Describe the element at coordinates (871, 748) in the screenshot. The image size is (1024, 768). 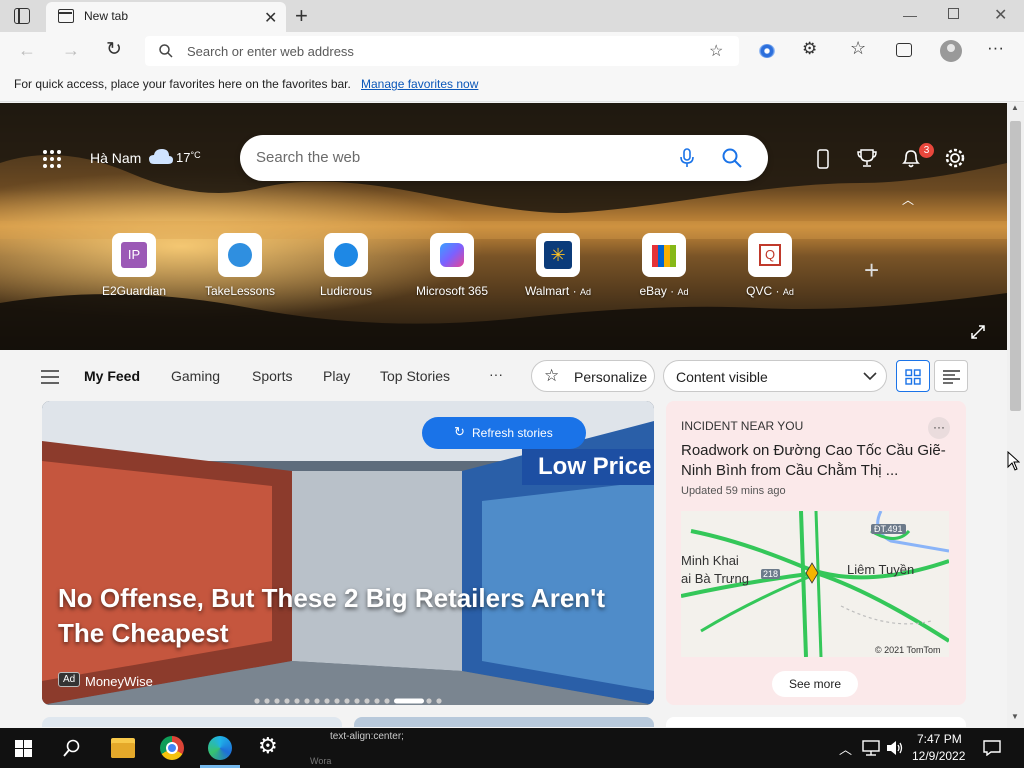
I see `network-icon` at that location.